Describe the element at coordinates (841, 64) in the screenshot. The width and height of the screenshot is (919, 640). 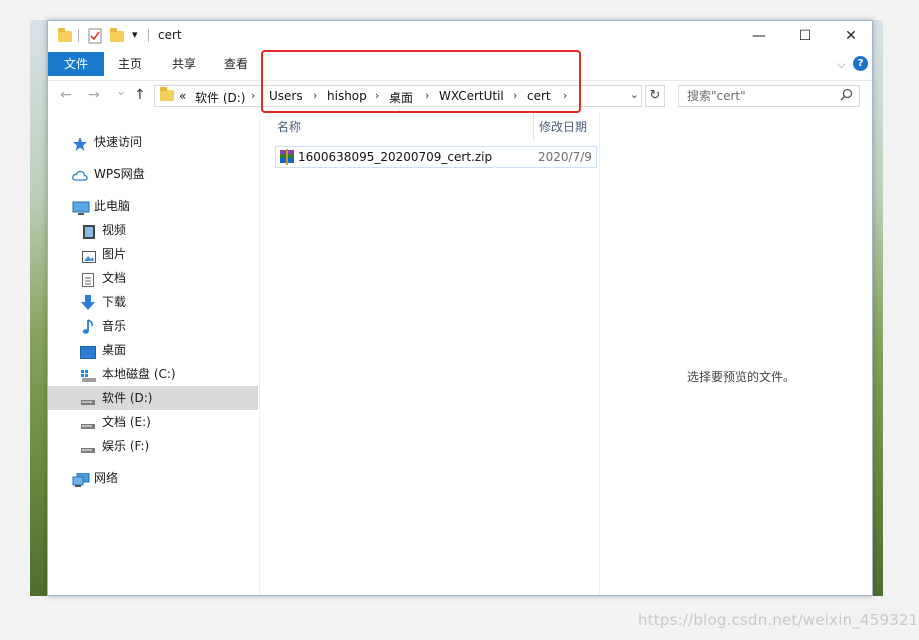
I see `ribbon-collapse-icon: ⌵` at that location.